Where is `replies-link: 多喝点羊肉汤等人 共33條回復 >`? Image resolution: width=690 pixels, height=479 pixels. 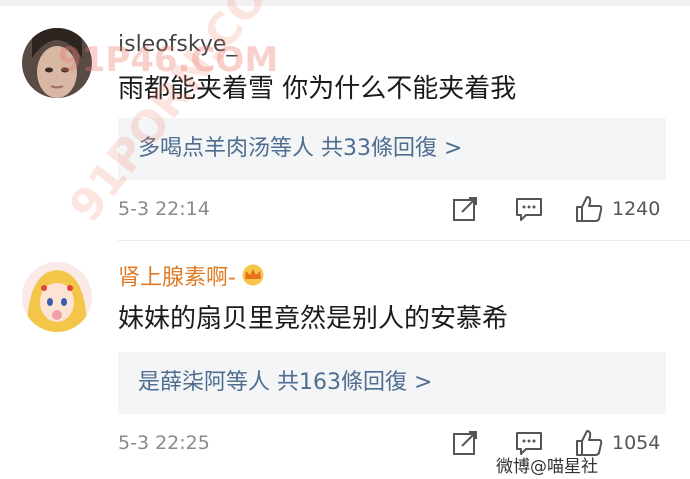
replies-link: 多喝点羊肉汤等人 共33條回復 > is located at coordinates (392, 149).